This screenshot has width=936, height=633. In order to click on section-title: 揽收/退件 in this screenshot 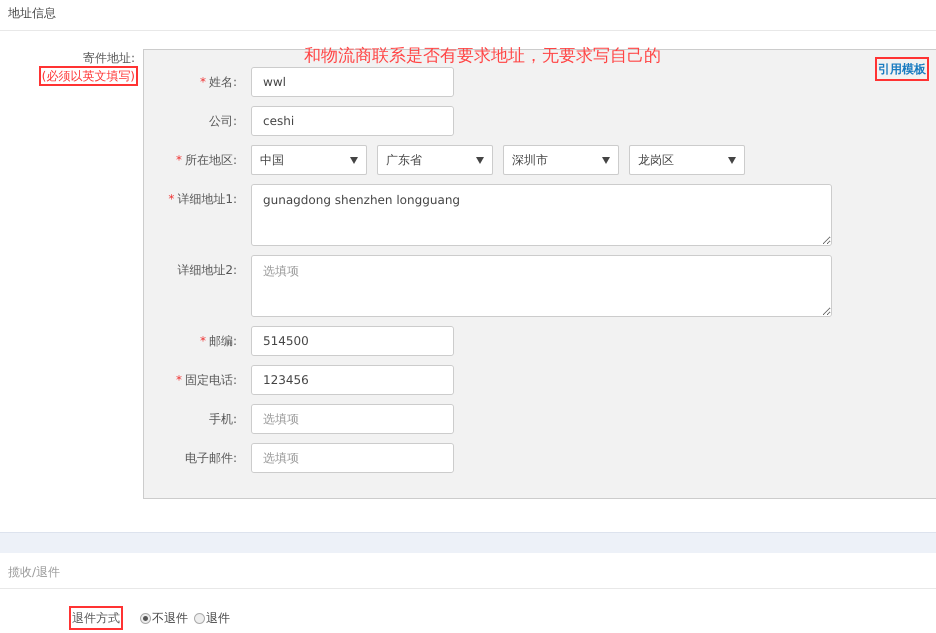, I will do `click(34, 572)`.